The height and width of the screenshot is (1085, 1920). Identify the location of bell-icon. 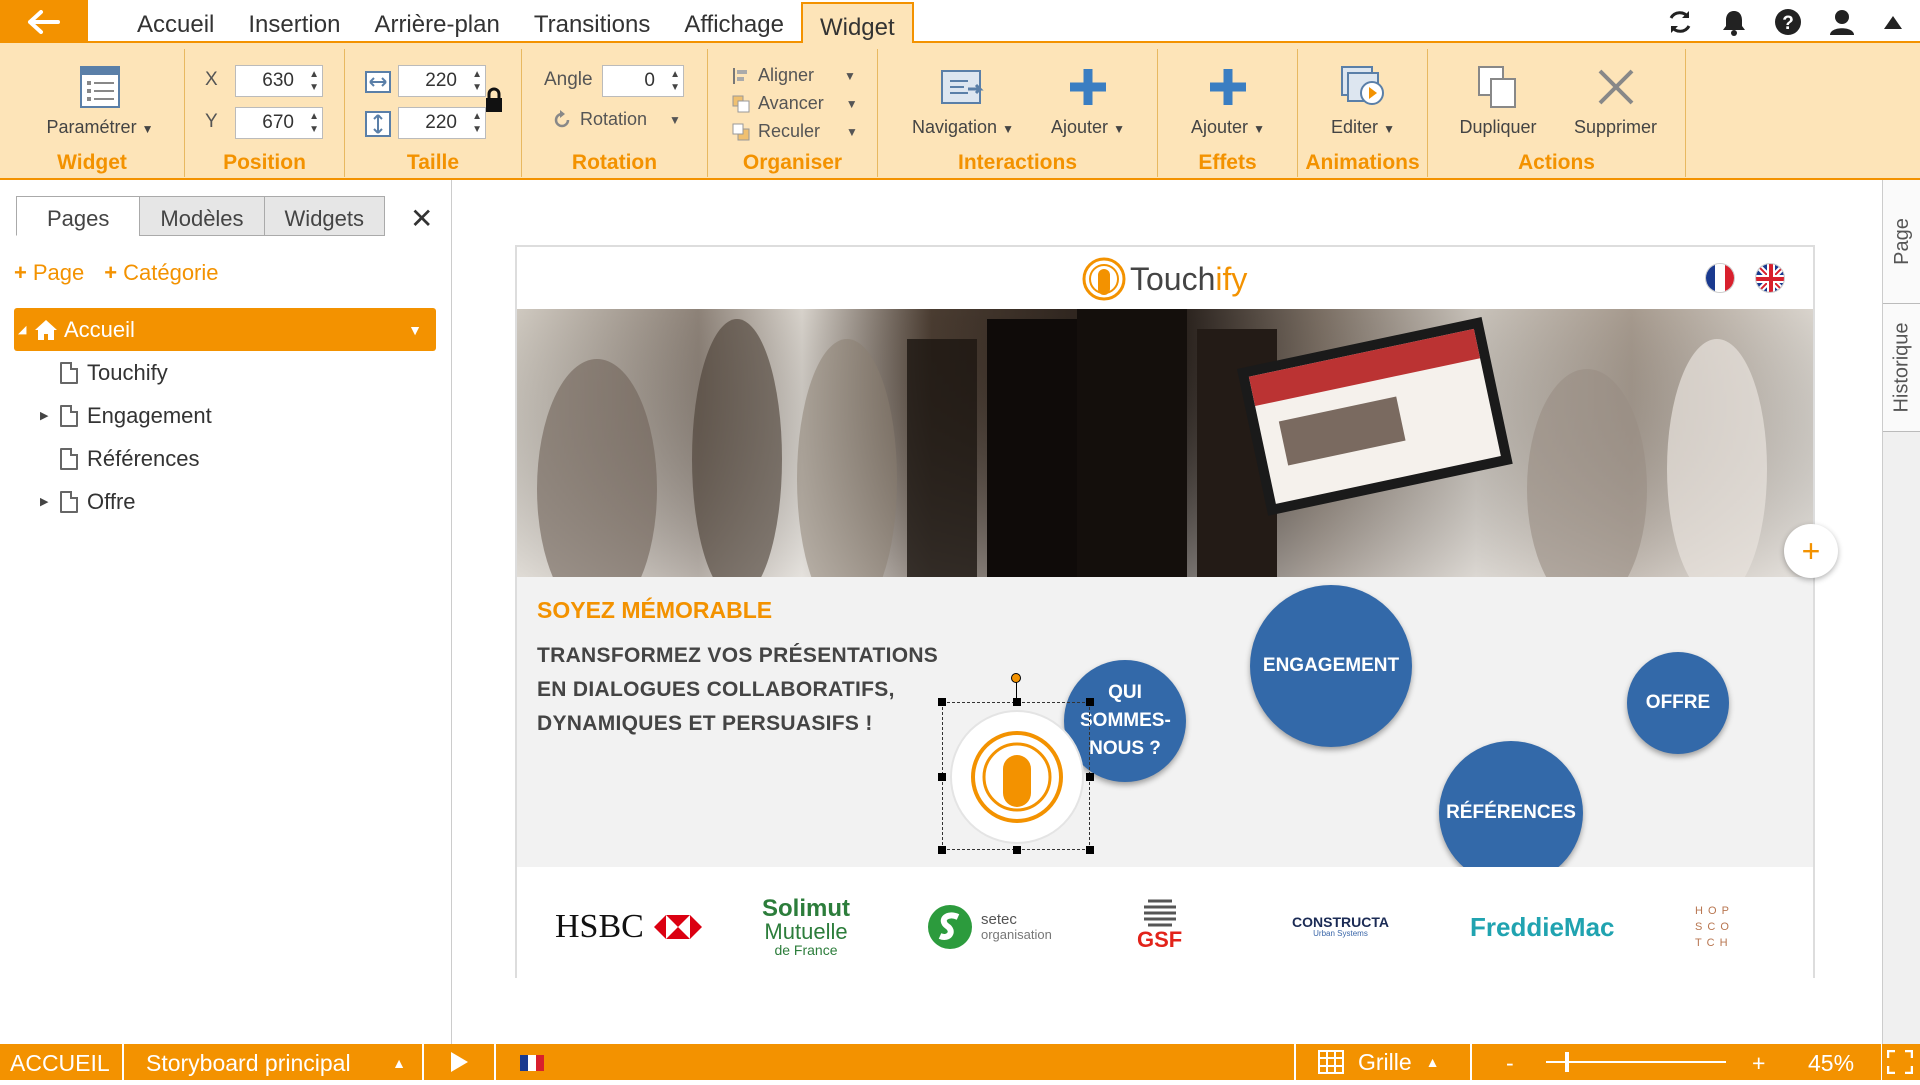
(1734, 22).